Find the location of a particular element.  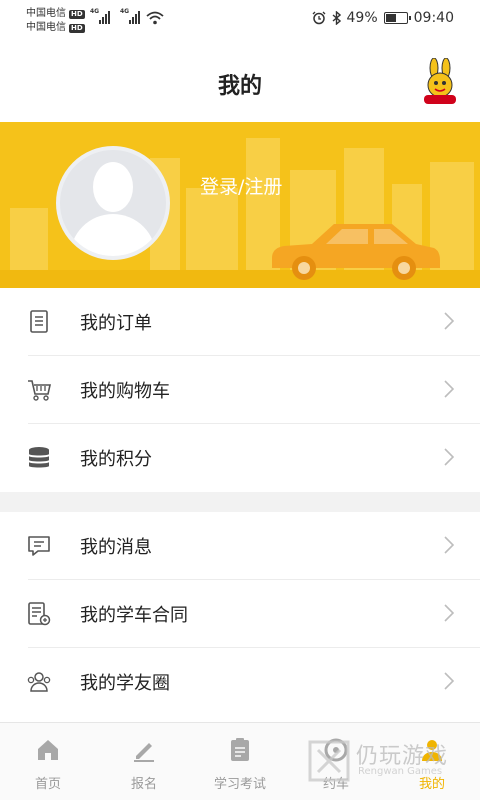

wifi-icon is located at coordinates (155, 18).